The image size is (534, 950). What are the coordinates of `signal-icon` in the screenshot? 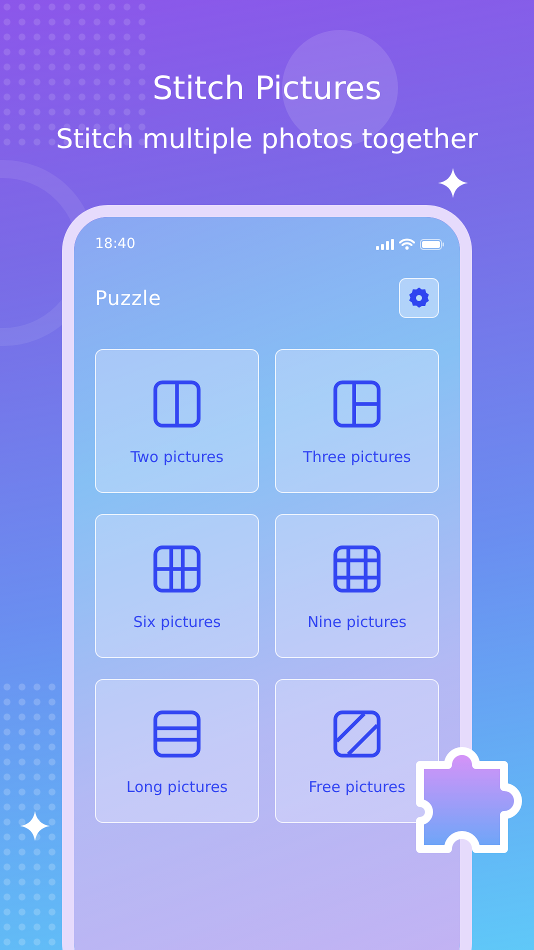 It's located at (385, 244).